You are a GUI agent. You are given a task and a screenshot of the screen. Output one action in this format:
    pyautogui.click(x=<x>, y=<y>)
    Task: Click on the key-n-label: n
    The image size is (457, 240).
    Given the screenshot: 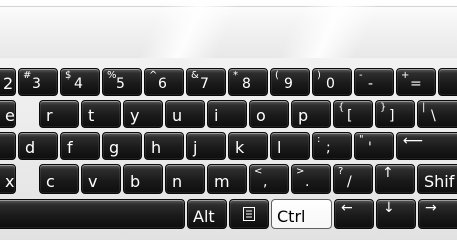 What is the action you would take?
    pyautogui.click(x=177, y=181)
    